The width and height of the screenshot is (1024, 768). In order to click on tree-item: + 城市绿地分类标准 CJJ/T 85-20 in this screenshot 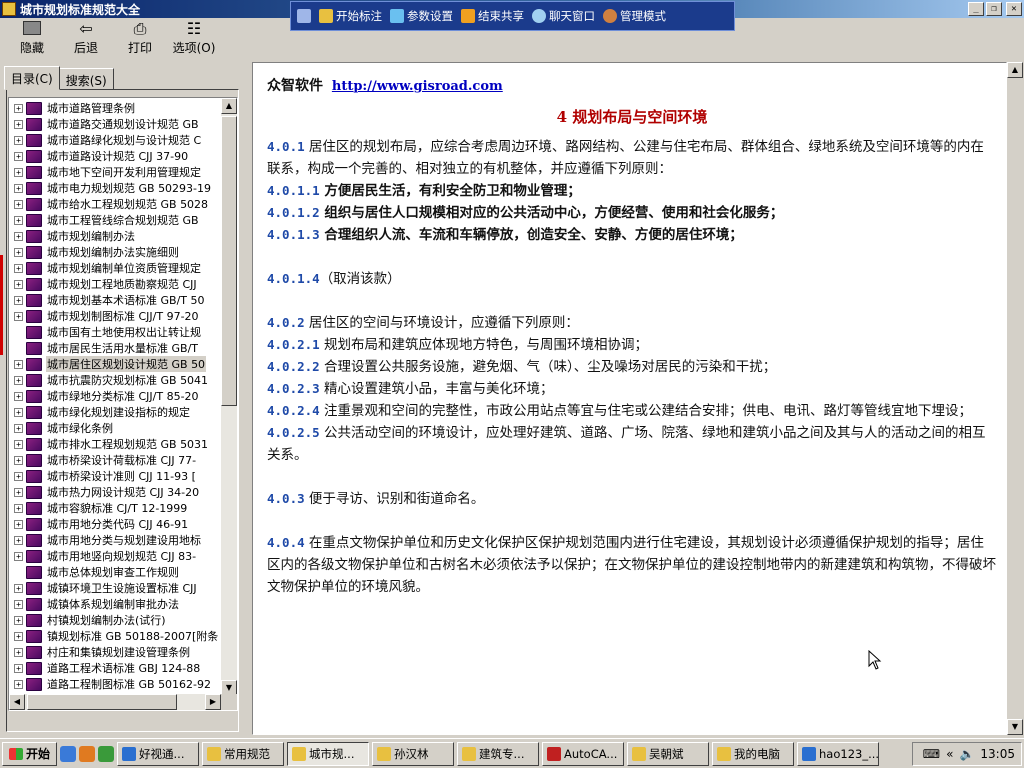, I will do `click(115, 396)`.